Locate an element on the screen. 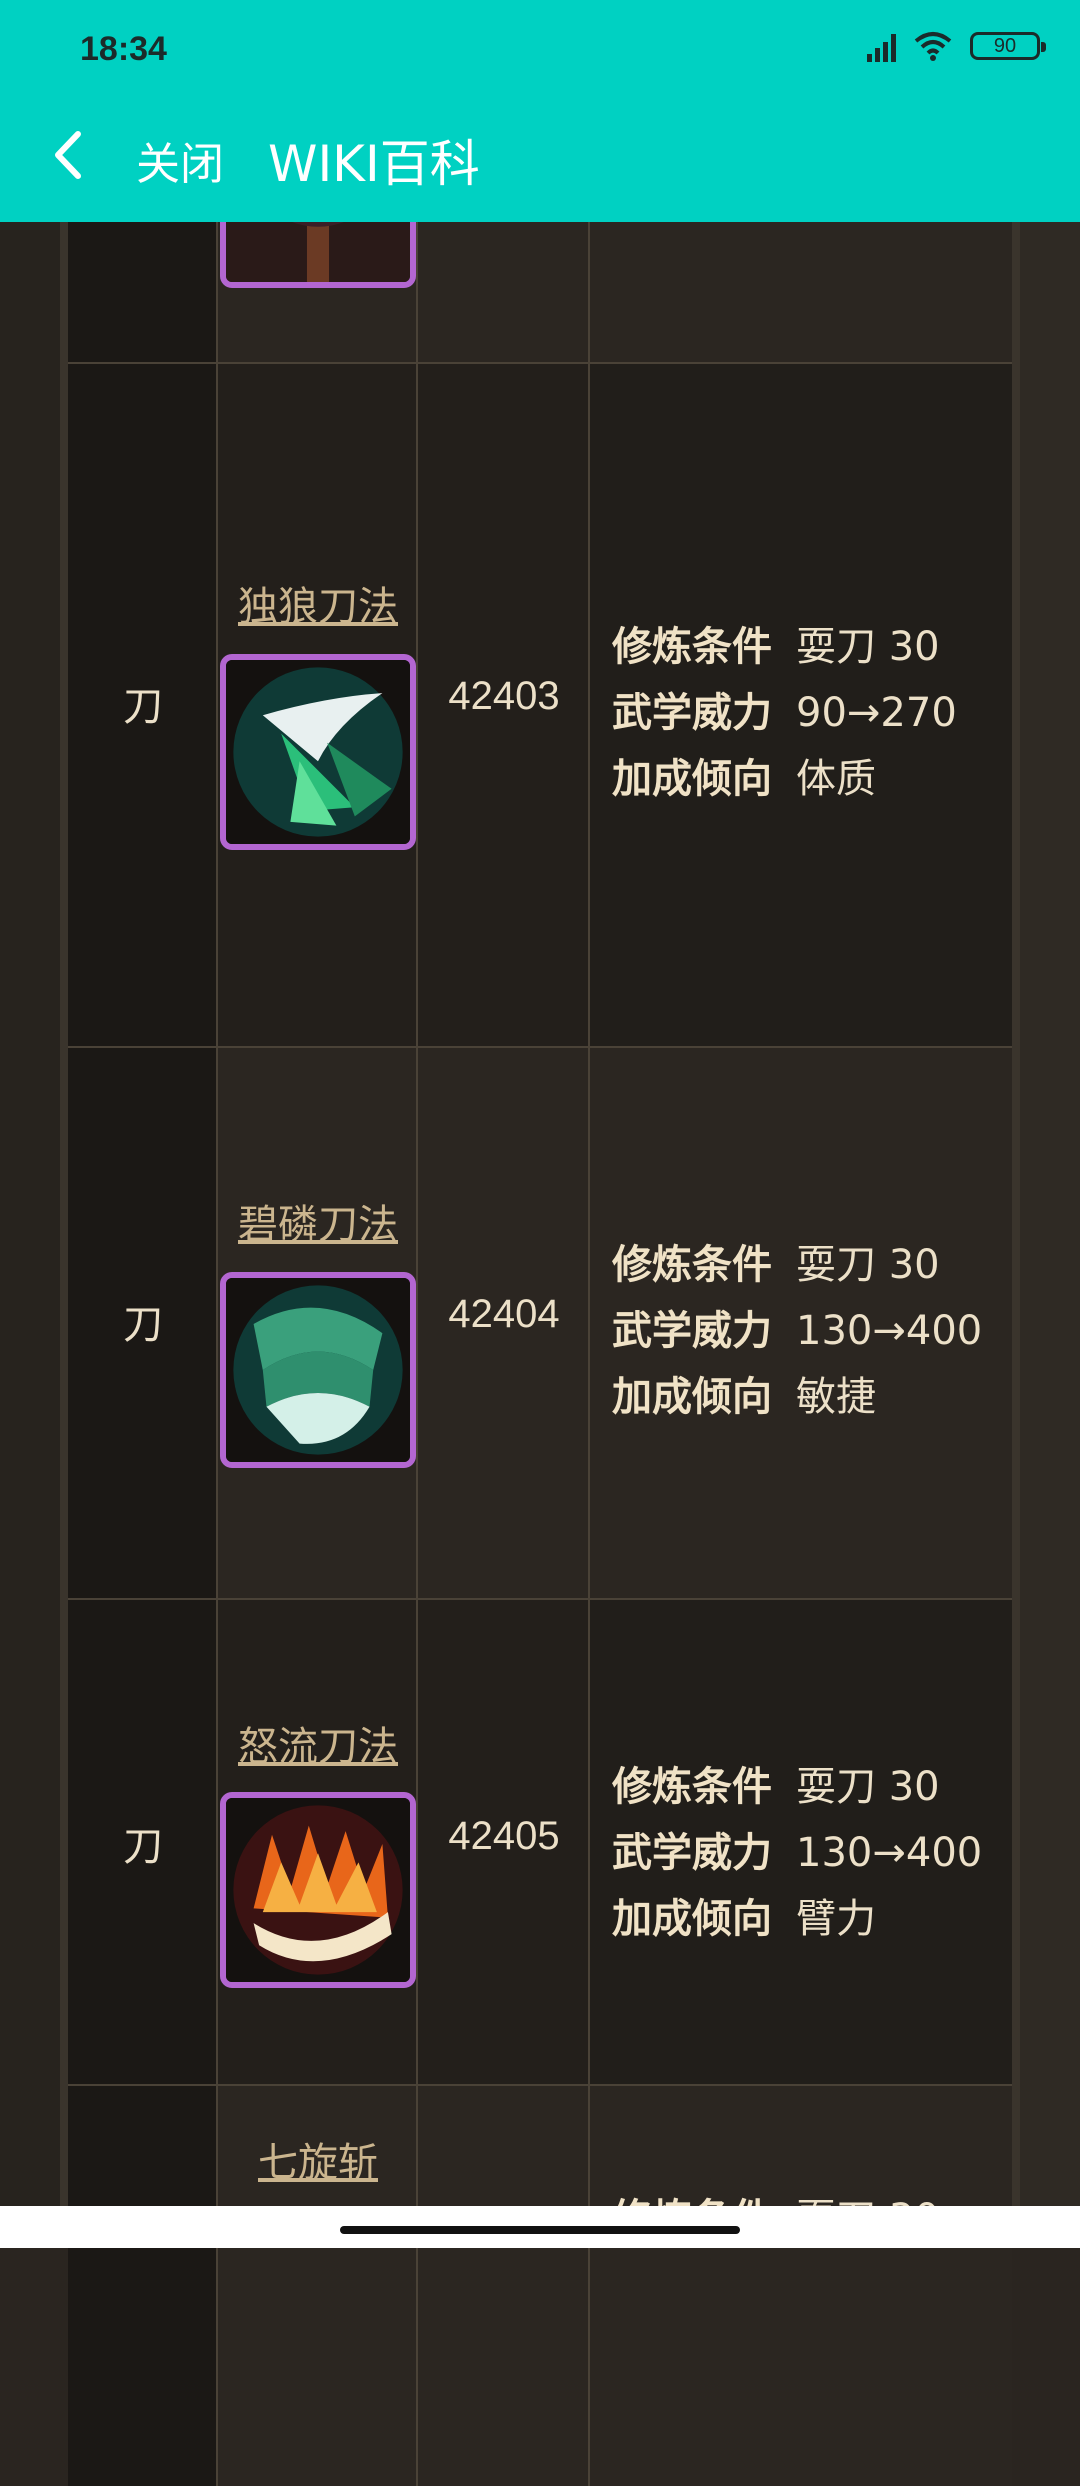  fire-slash-icon is located at coordinates (318, 1890).